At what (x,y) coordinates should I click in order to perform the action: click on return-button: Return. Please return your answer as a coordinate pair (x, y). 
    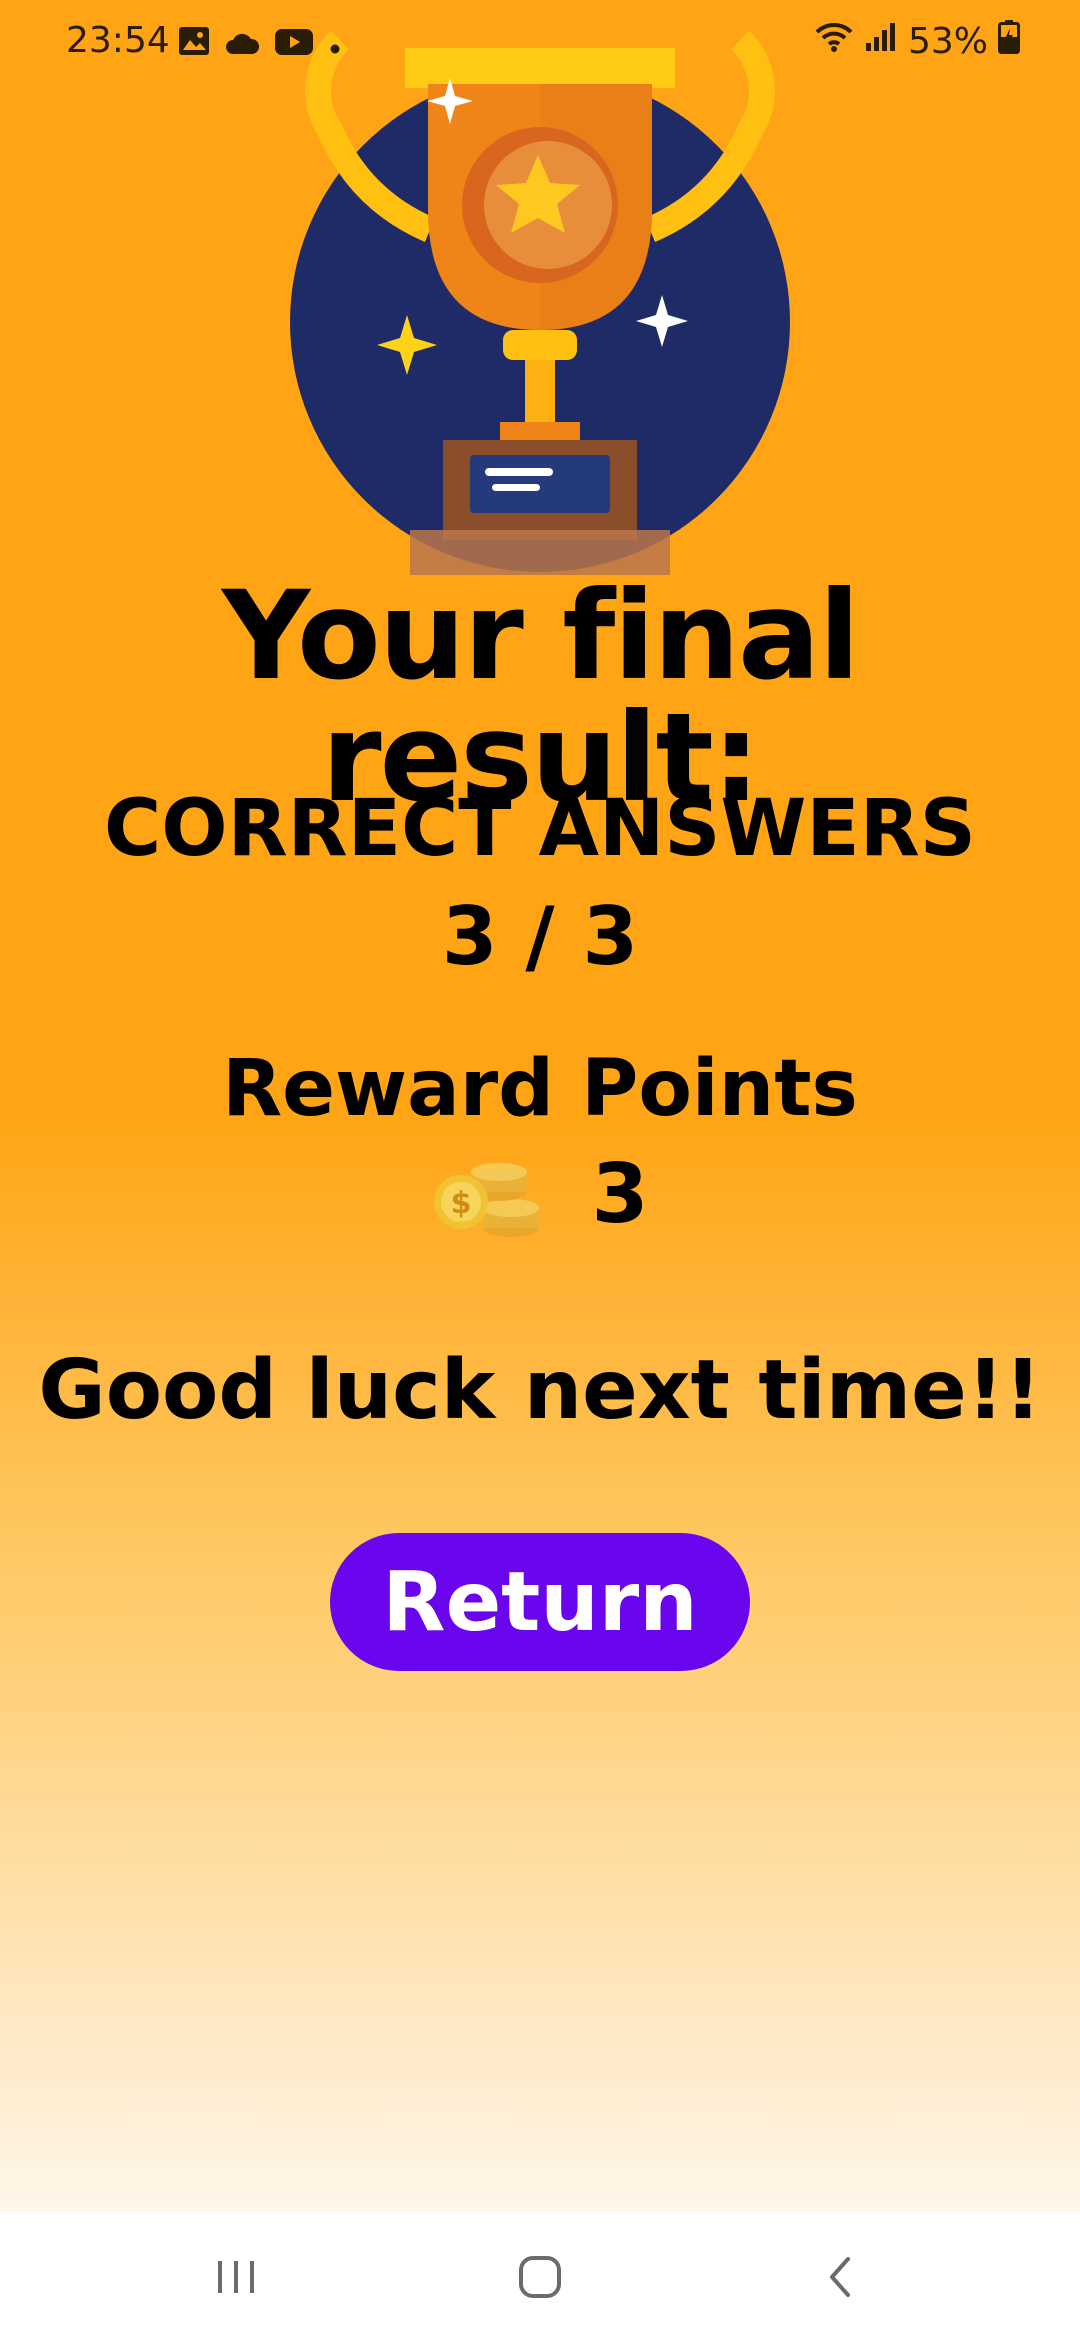
    Looking at the image, I should click on (540, 1602).